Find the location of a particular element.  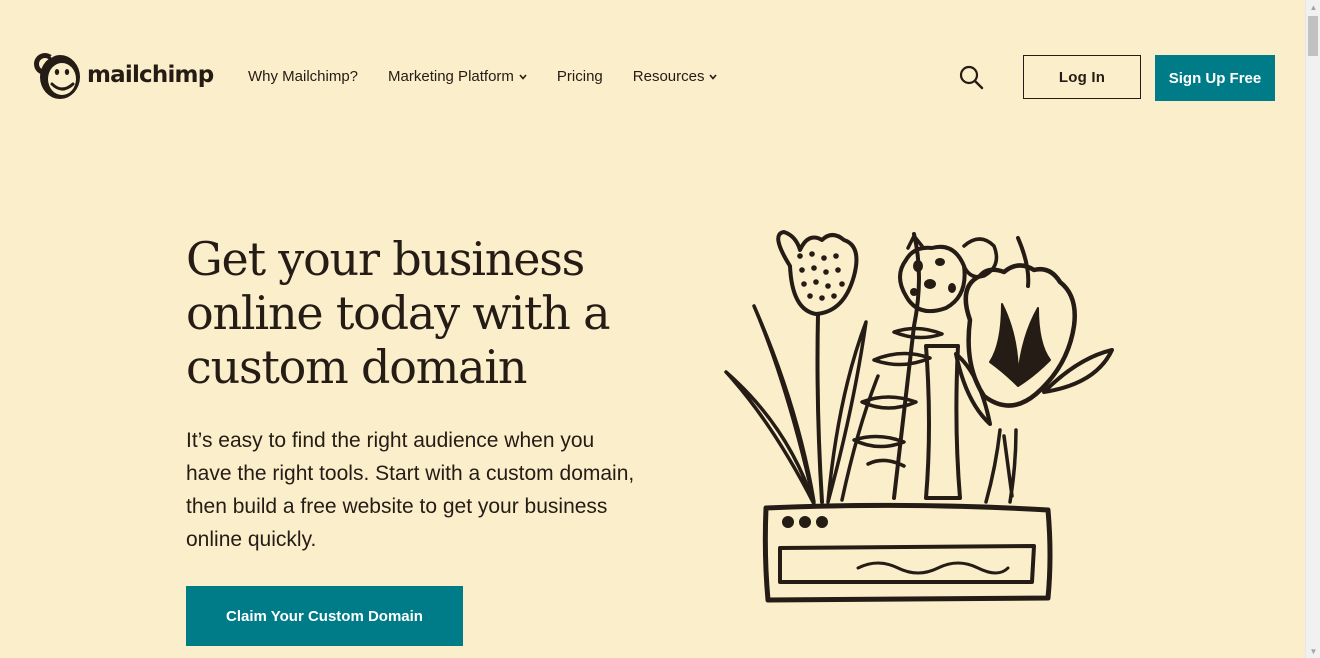

search-icon is located at coordinates (972, 78).